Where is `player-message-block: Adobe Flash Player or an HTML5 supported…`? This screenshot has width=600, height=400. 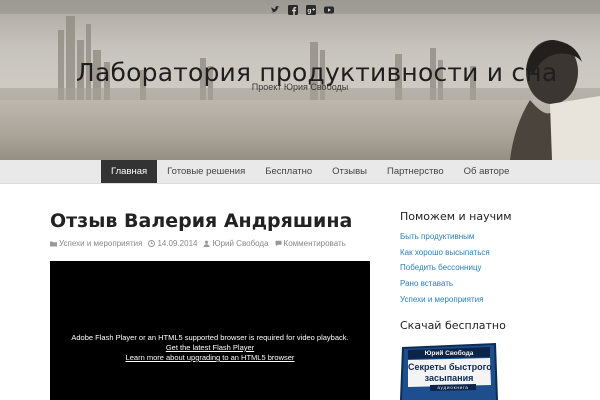 player-message-block: Adobe Flash Player or an HTML5 supported… is located at coordinates (210, 348).